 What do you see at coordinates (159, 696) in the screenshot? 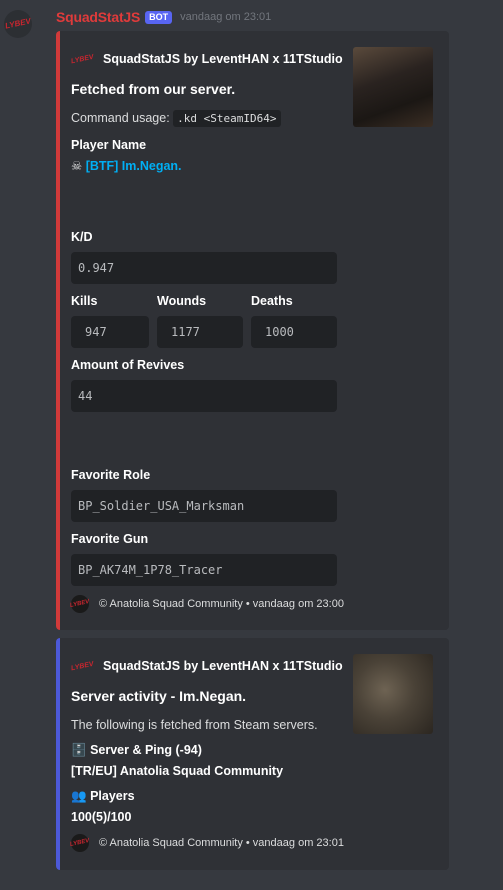
I see `embed-title: Server activity - Im.Negan.` at bounding box center [159, 696].